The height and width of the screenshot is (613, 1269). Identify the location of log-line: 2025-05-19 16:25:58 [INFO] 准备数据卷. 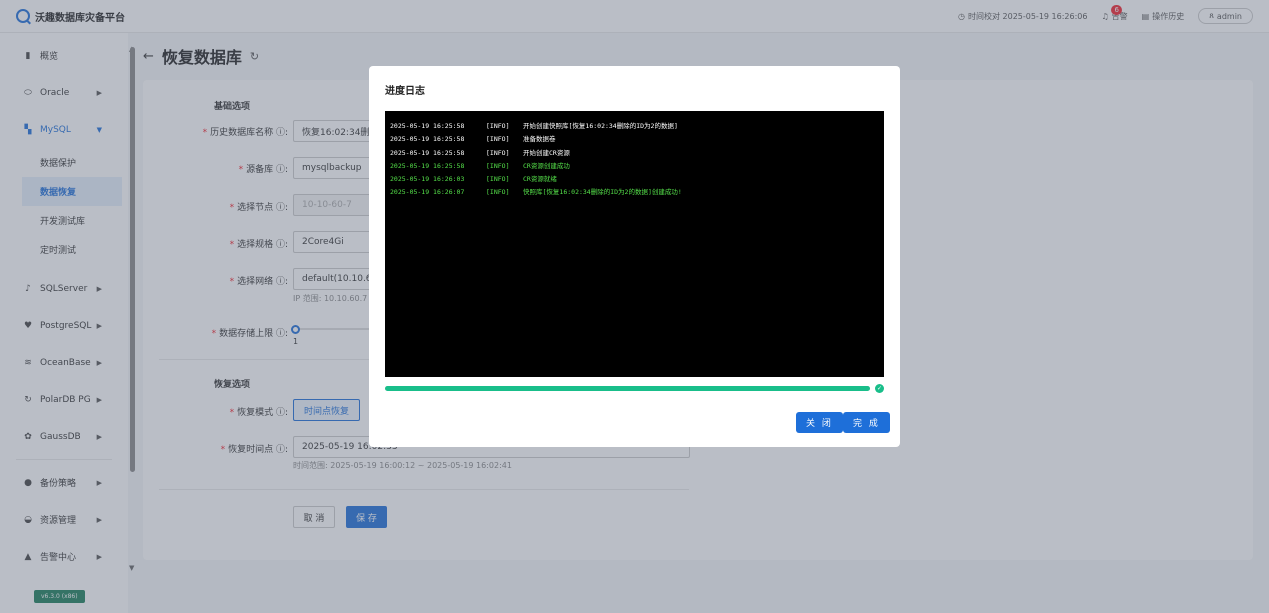
(473, 139).